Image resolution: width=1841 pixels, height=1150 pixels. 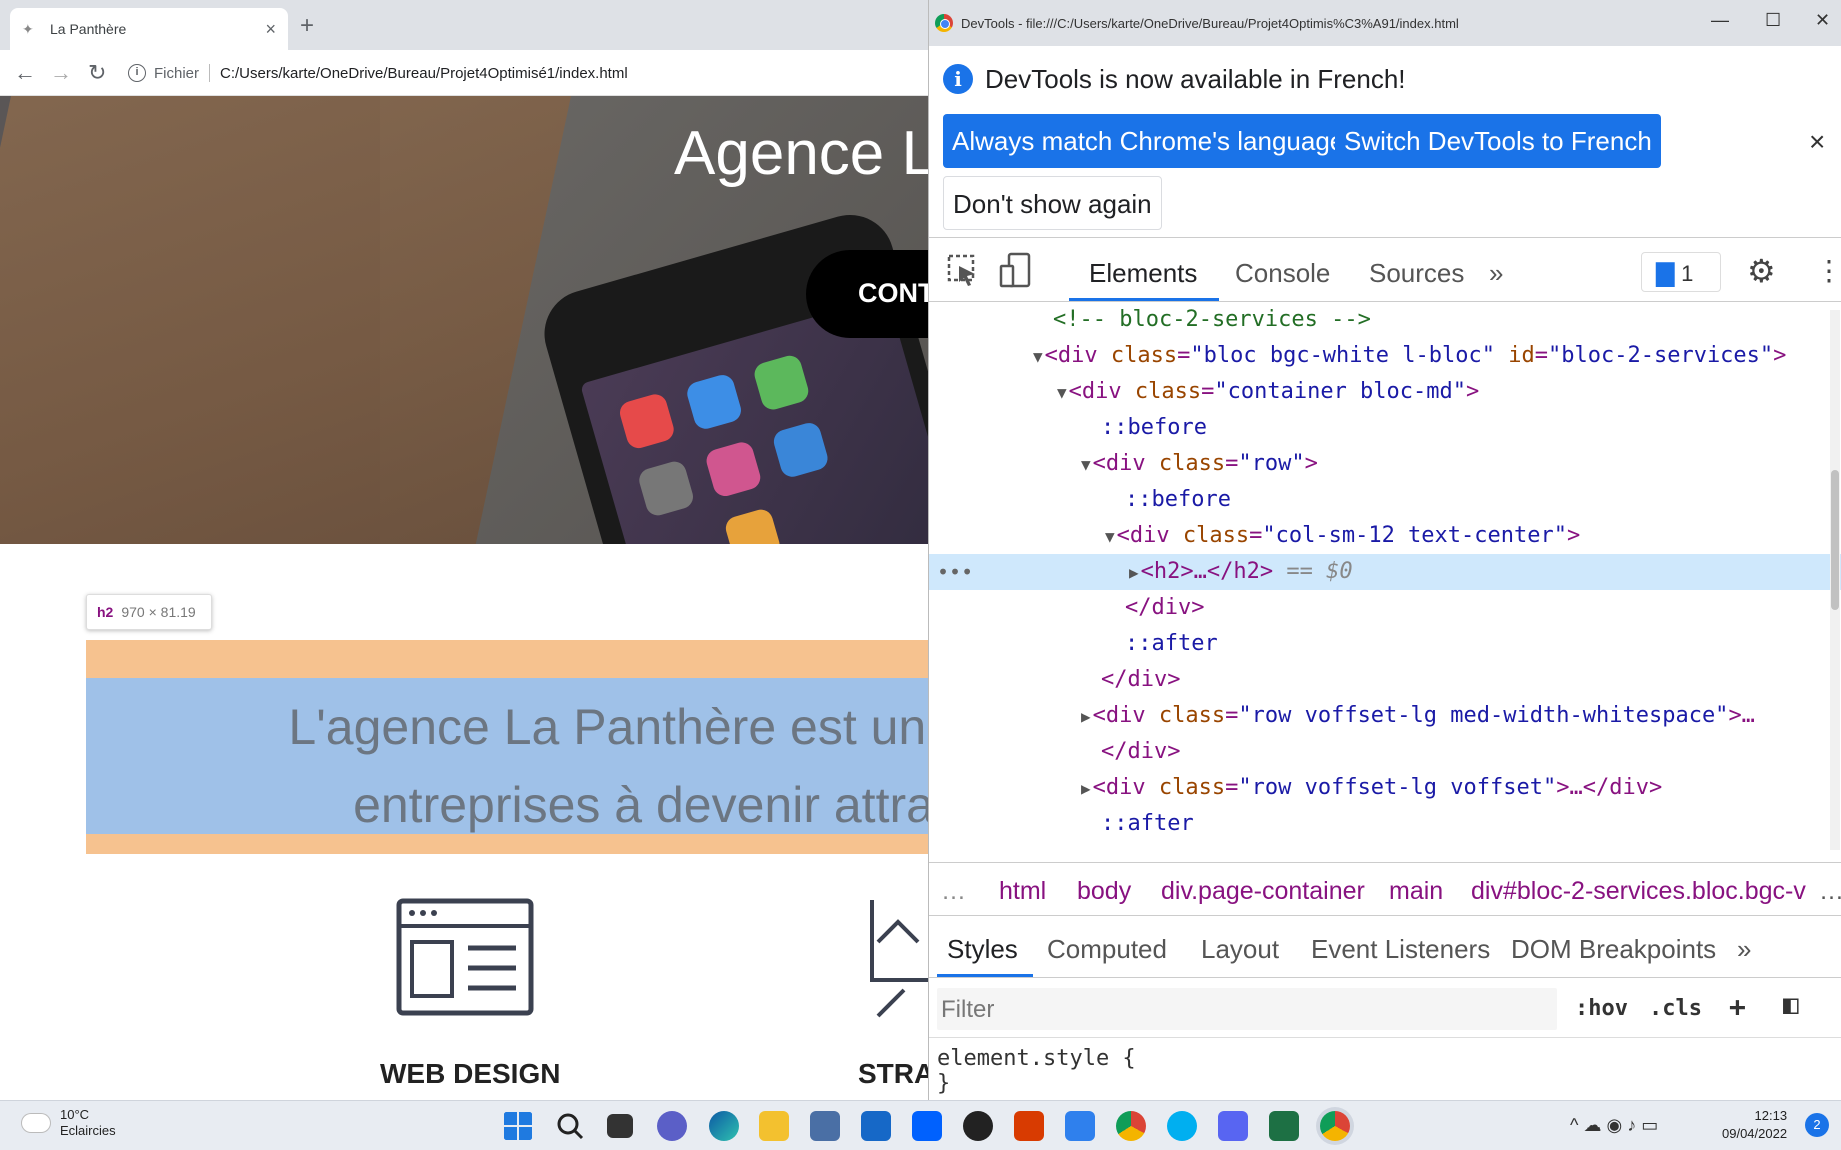 I want to click on switch-french-button: Switch DevTools to French, so click(x=1498, y=141).